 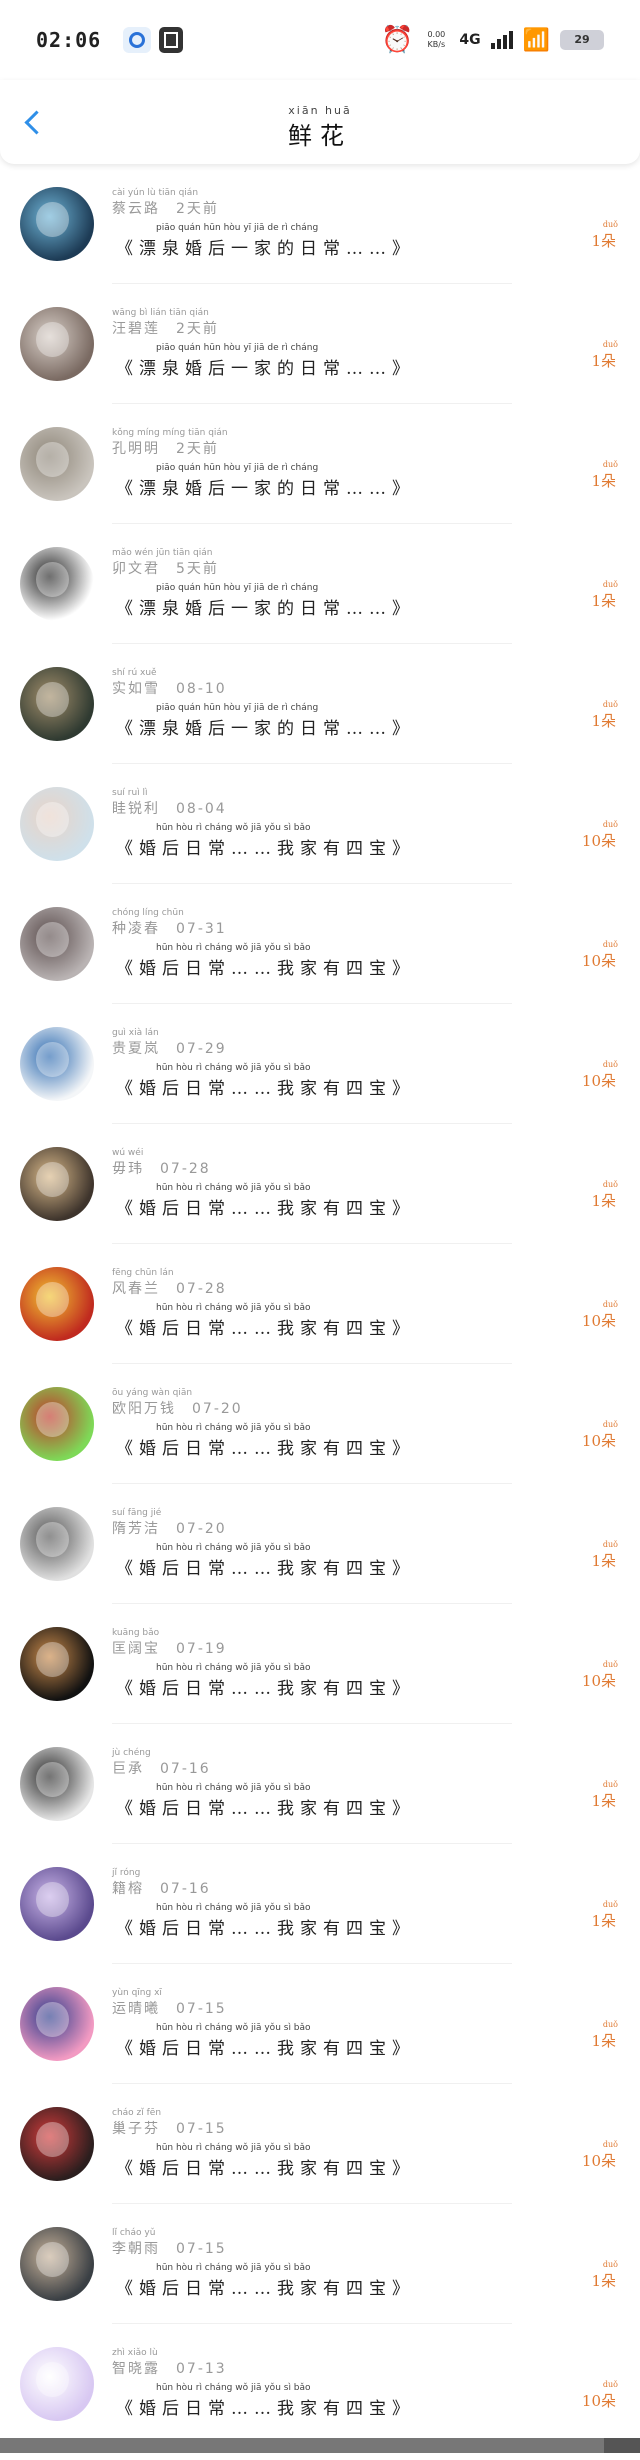 I want to click on user-name: 实如雪, so click(x=136, y=689).